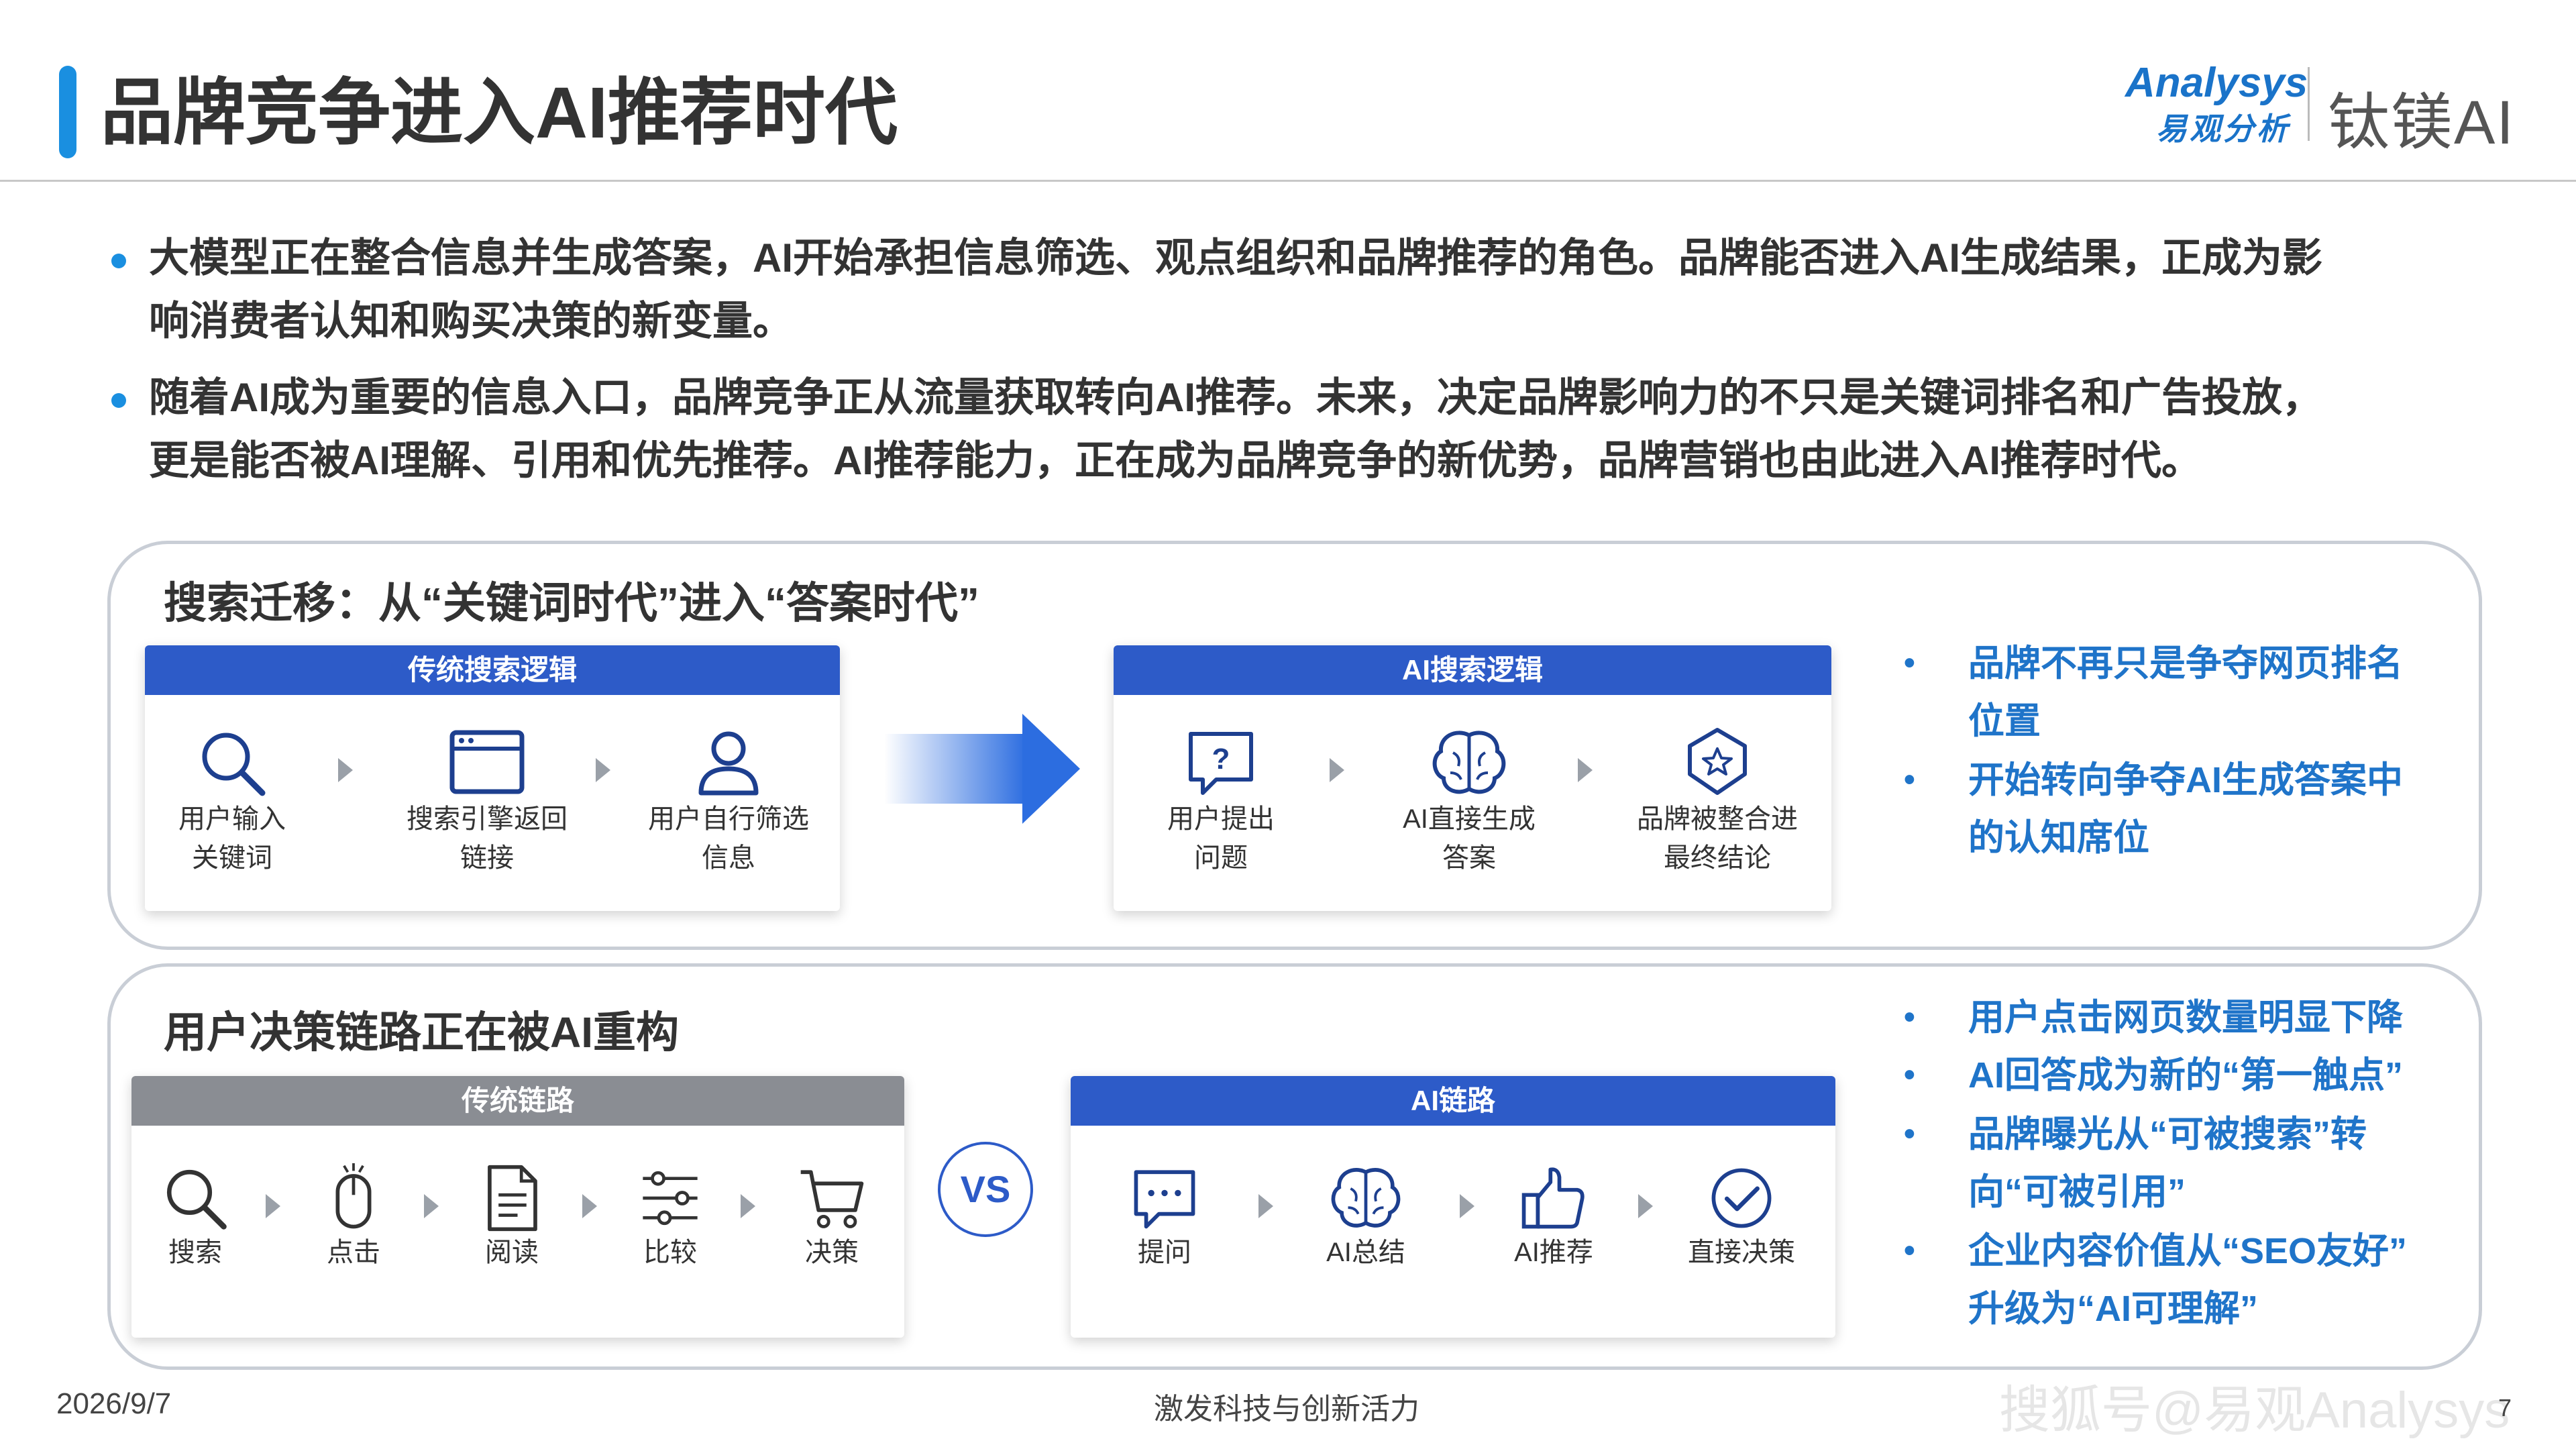  Describe the element at coordinates (2185, 809) in the screenshot. I see `side-point-2: 开始转向争夺AI生成答案中 的认知席位` at that location.